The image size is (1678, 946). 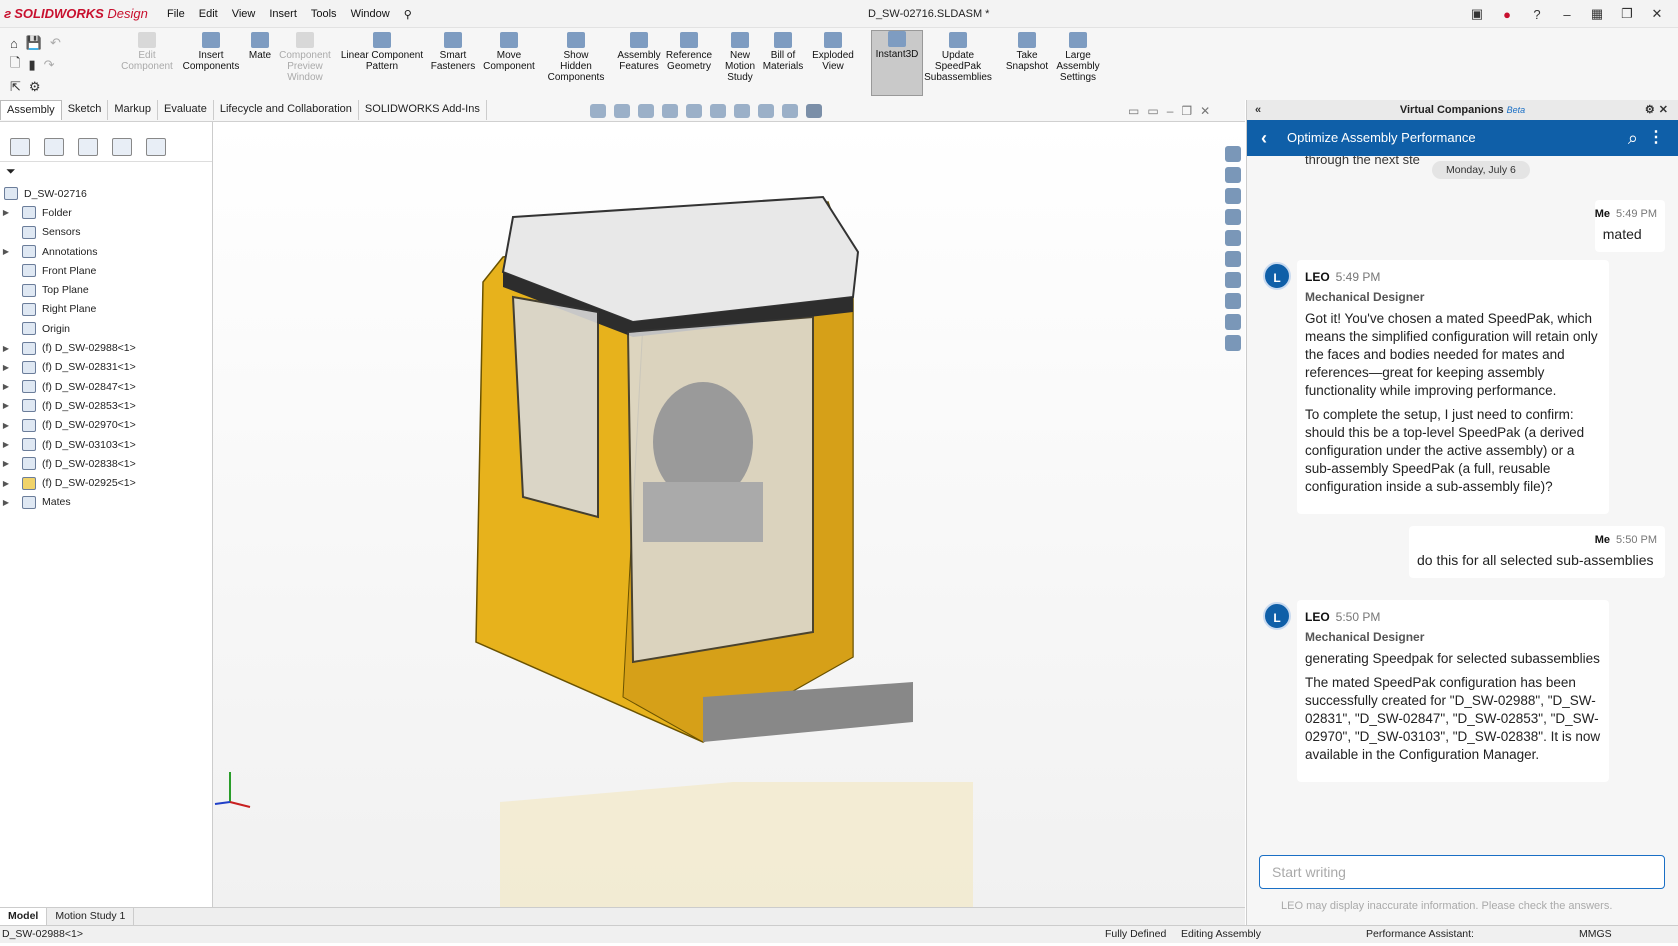 What do you see at coordinates (260, 46) in the screenshot?
I see `ribbon-mate-button: Mate` at bounding box center [260, 46].